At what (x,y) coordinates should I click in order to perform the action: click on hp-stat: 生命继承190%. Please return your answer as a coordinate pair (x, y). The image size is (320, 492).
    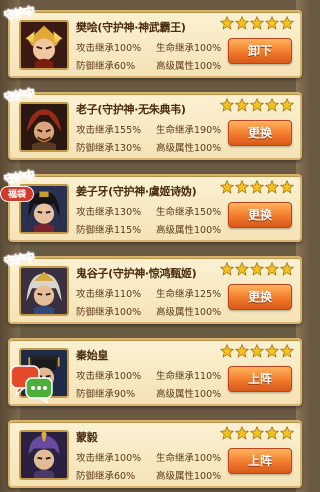
    Looking at the image, I should click on (188, 129).